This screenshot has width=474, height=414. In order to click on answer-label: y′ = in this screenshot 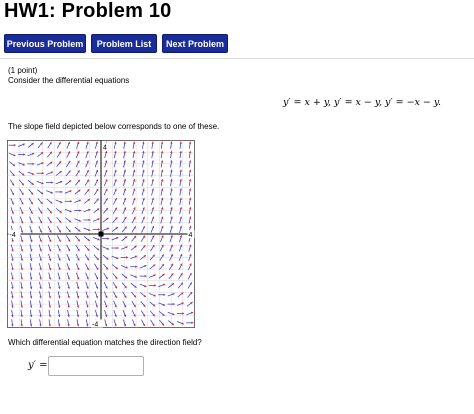, I will do `click(38, 365)`.